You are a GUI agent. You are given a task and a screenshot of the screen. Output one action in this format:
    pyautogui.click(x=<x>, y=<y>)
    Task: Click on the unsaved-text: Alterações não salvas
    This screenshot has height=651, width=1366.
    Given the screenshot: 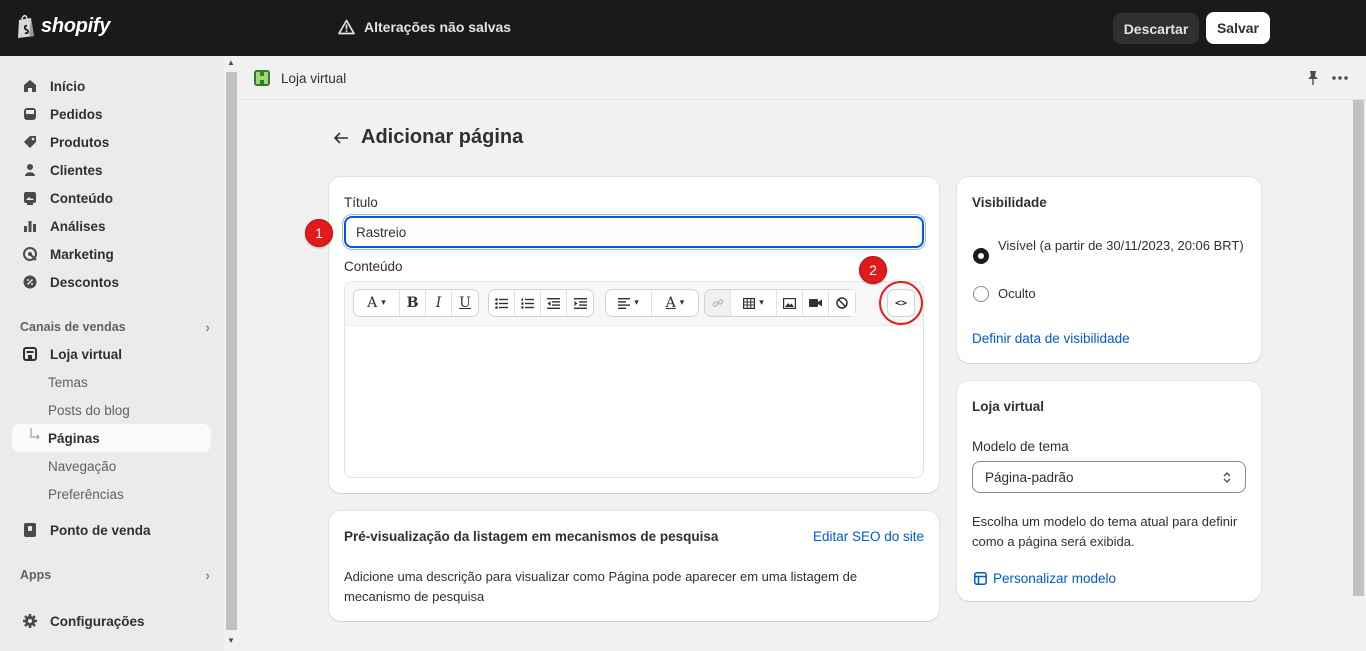 What is the action you would take?
    pyautogui.click(x=438, y=27)
    